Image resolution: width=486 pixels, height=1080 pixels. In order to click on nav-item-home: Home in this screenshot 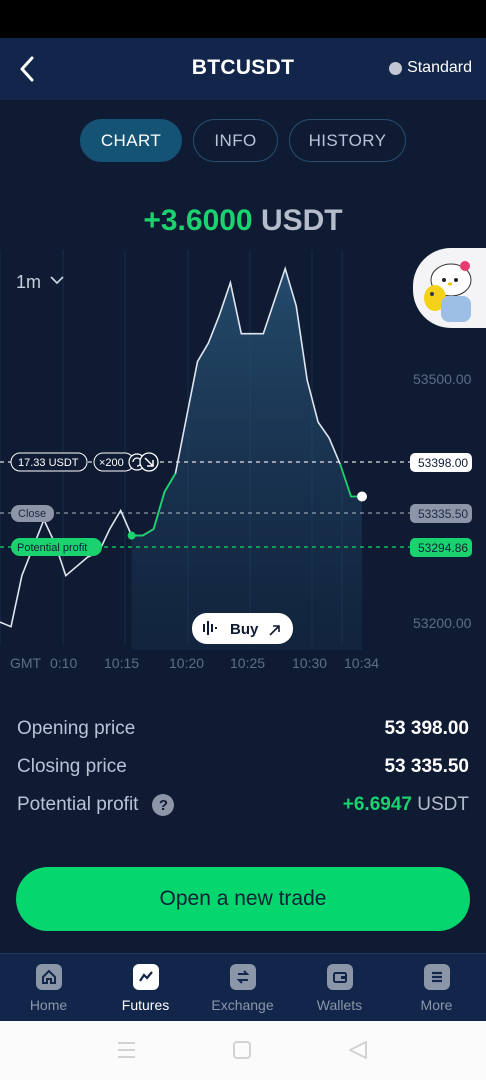, I will do `click(48, 988)`.